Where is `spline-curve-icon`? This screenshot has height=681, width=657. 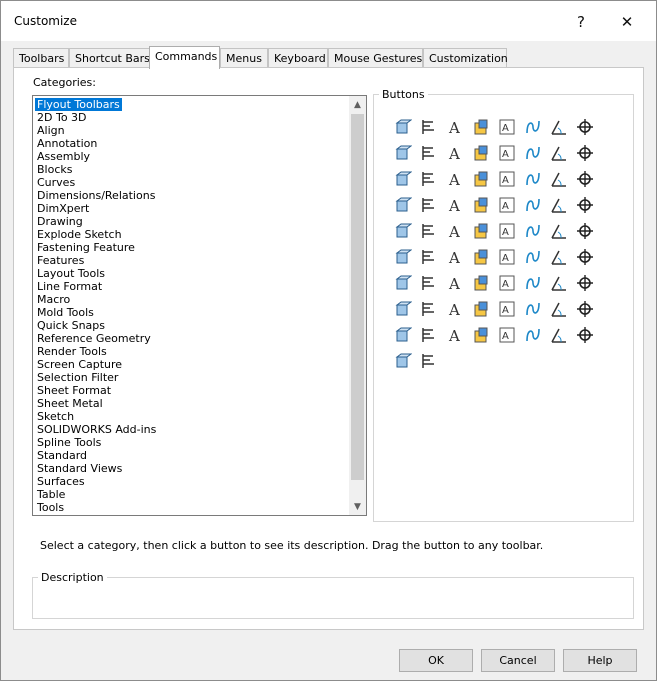
spline-curve-icon is located at coordinates (429, 205).